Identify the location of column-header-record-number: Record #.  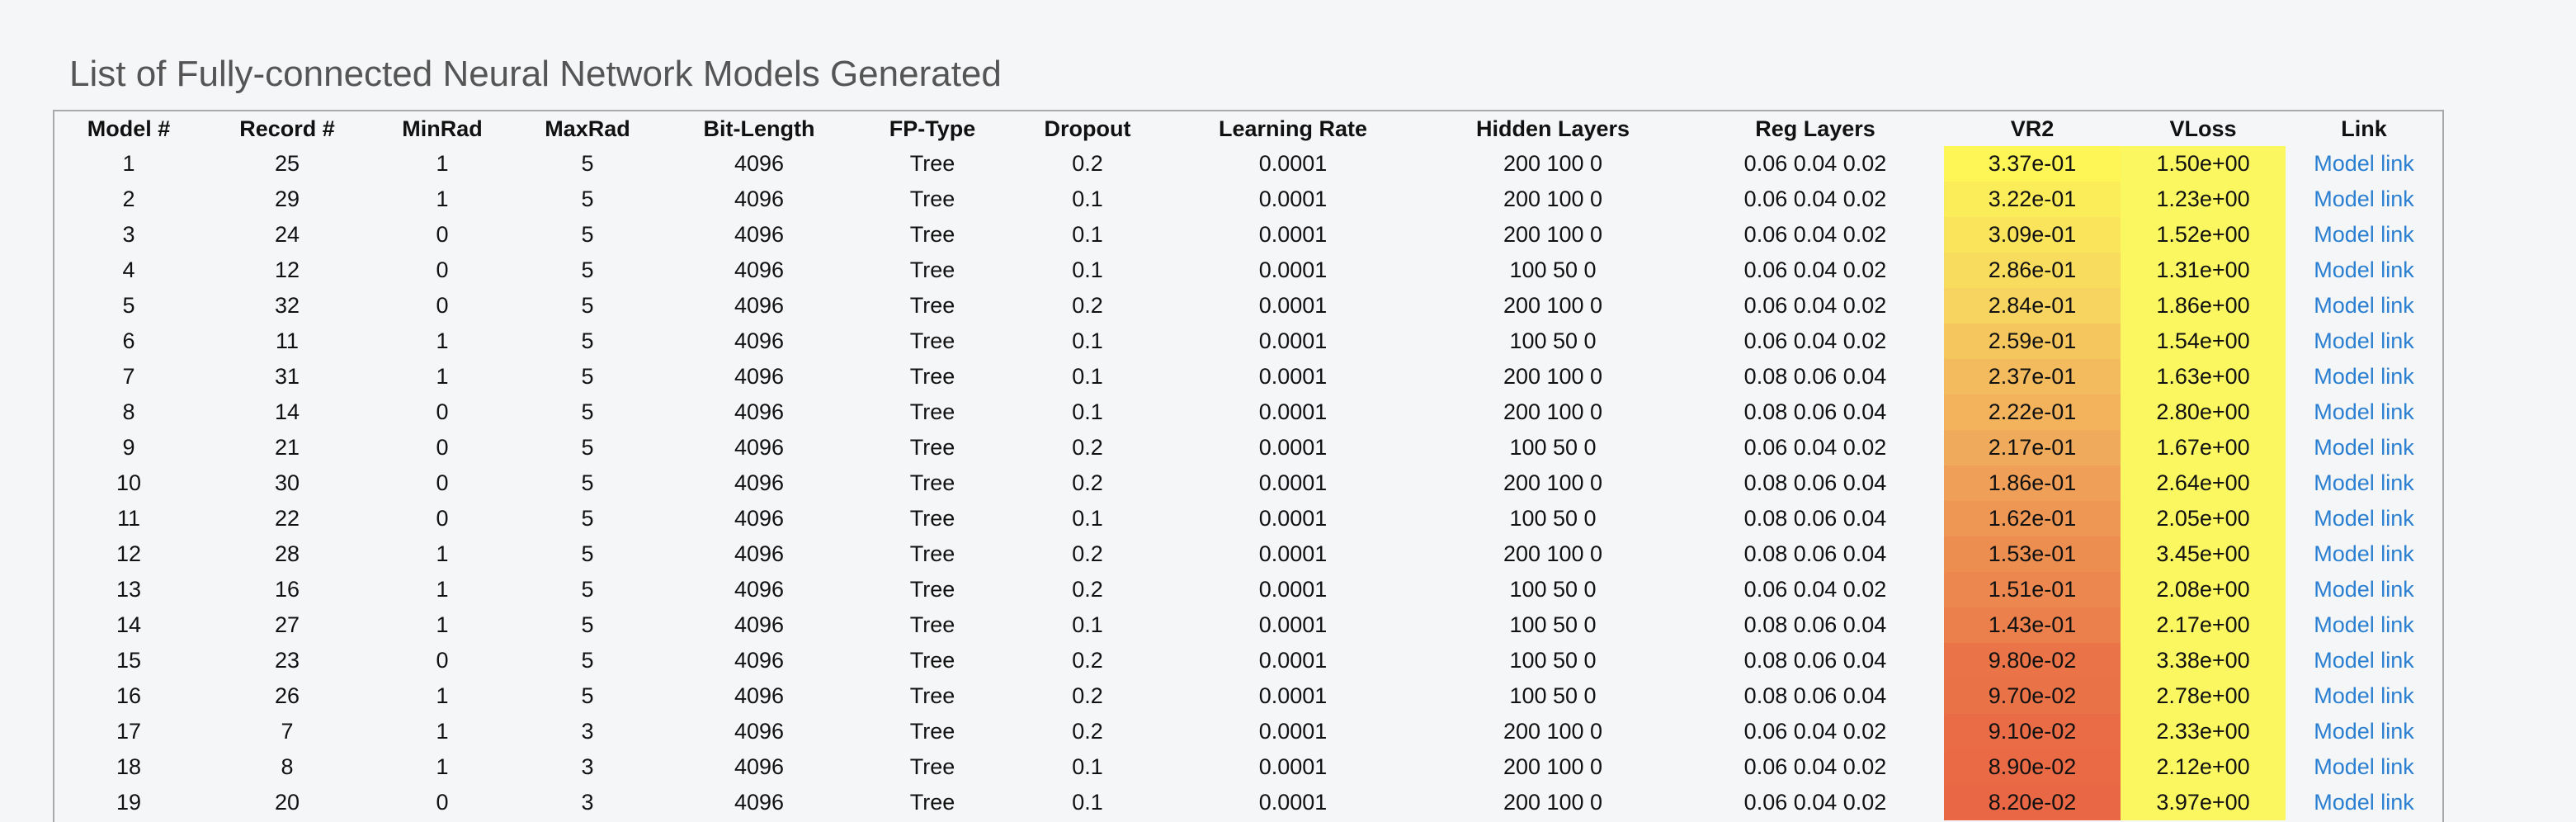
(287, 128).